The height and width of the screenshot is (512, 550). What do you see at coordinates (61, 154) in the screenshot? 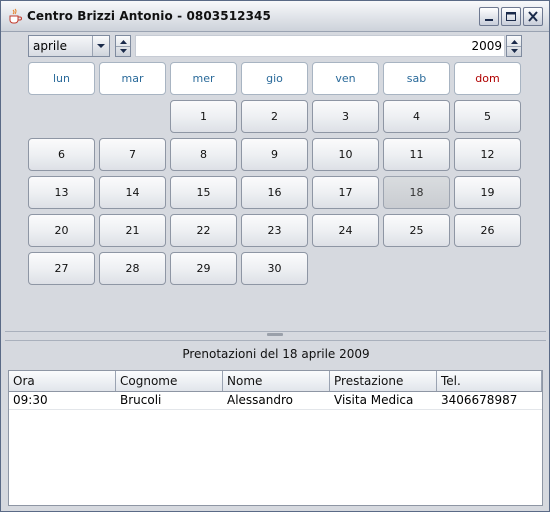
I see `day-button-6: 6` at bounding box center [61, 154].